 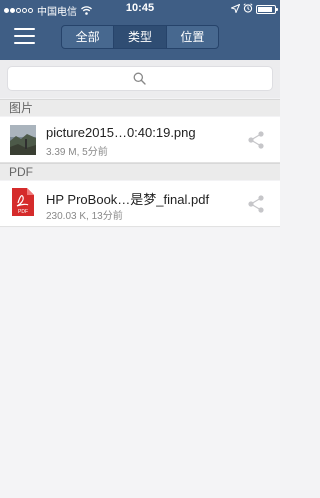 What do you see at coordinates (254, 9) in the screenshot?
I see `status-right` at bounding box center [254, 9].